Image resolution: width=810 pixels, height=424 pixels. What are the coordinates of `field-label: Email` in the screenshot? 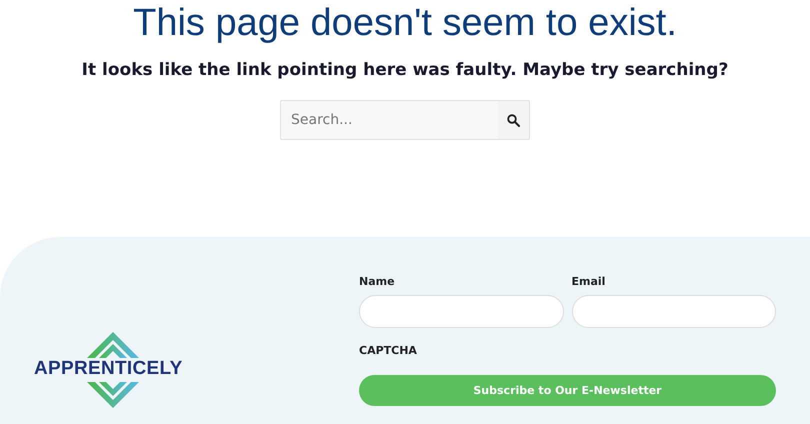 It's located at (589, 281).